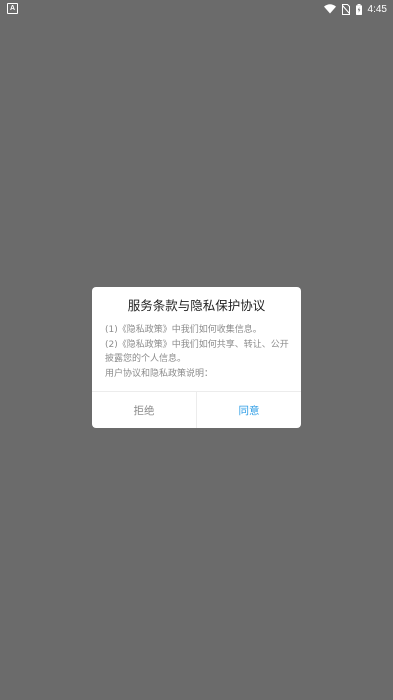 The width and height of the screenshot is (393, 700). Describe the element at coordinates (345, 9) in the screenshot. I see `no-sim-icon` at that location.